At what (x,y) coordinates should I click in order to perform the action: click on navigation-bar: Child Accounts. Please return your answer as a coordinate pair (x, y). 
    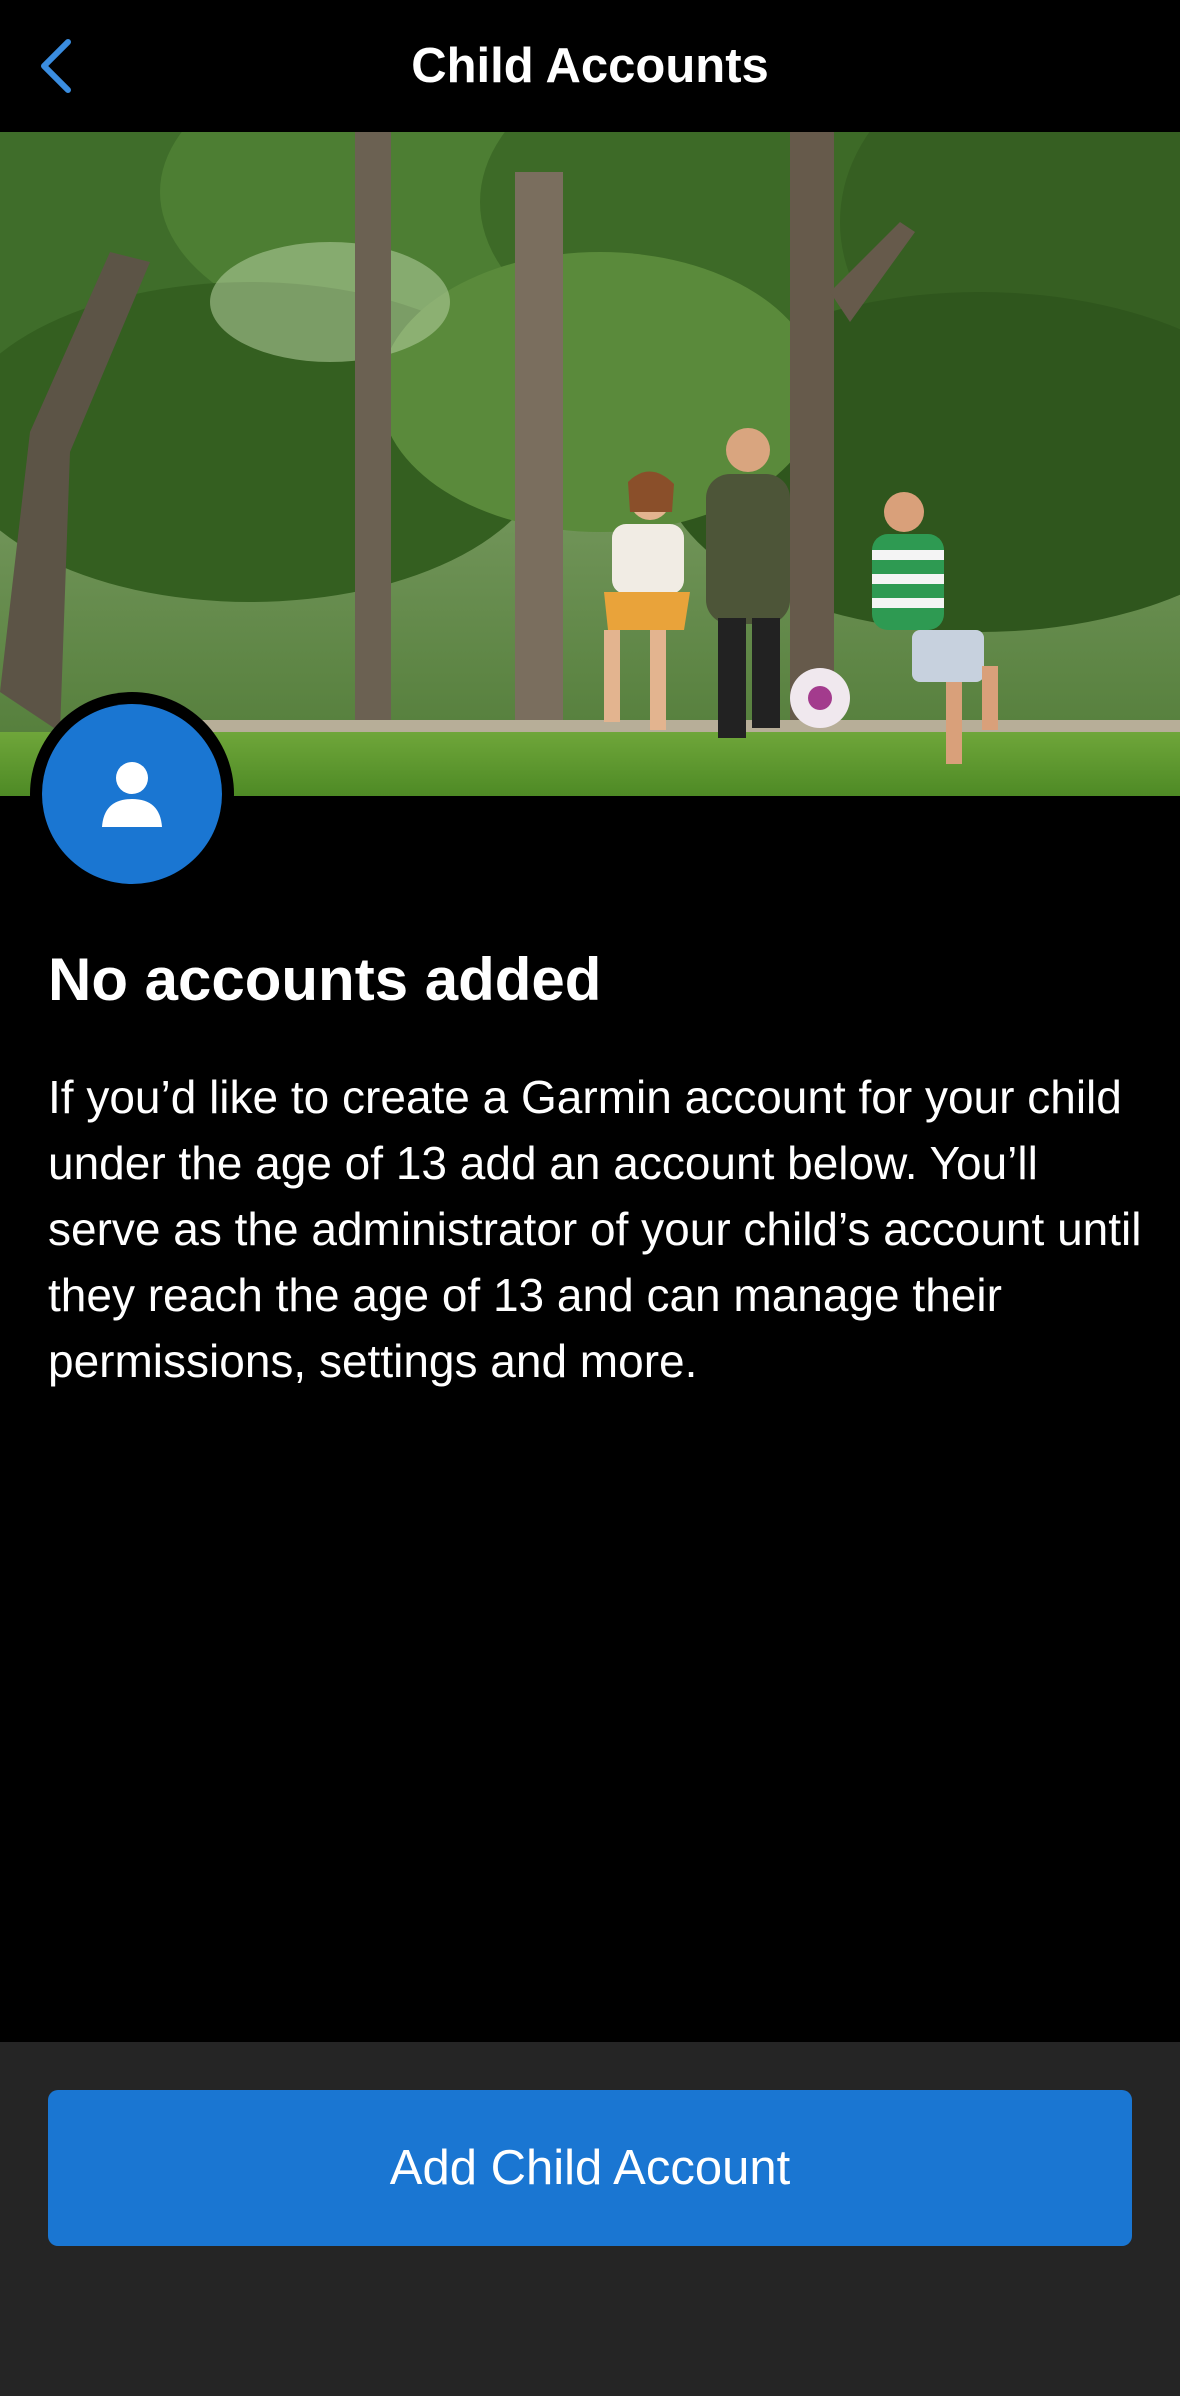
    Looking at the image, I should click on (590, 66).